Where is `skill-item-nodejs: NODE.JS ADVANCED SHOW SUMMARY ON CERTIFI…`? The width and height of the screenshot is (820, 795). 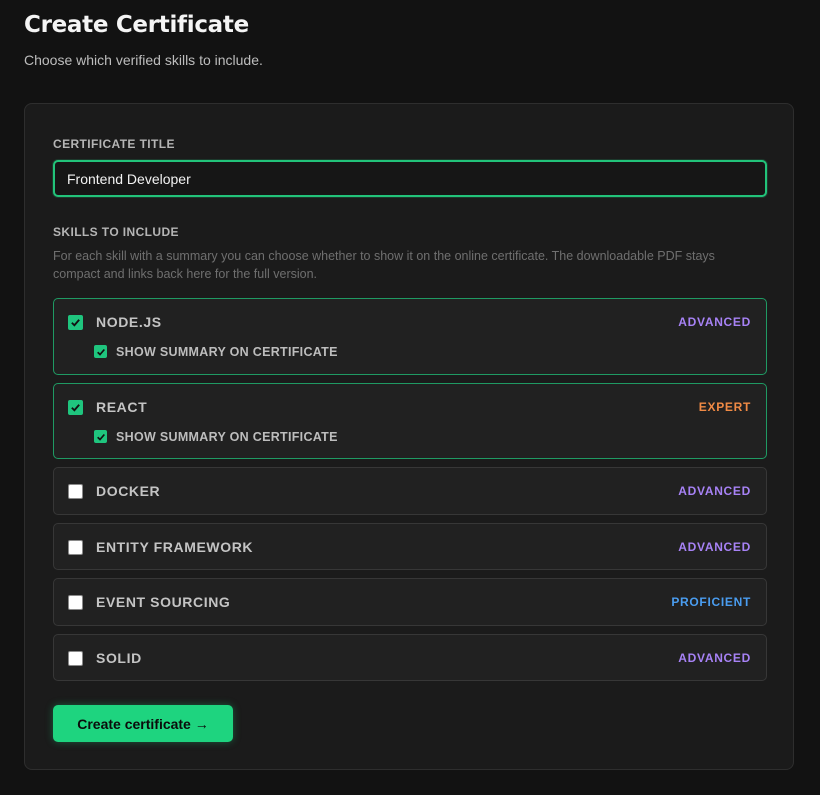 skill-item-nodejs: NODE.JS ADVANCED SHOW SUMMARY ON CERTIFI… is located at coordinates (410, 336).